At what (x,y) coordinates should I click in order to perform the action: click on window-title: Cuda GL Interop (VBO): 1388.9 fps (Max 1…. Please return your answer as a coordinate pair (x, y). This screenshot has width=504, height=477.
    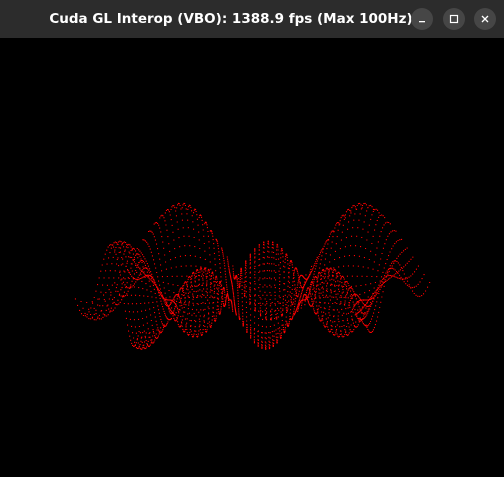
    Looking at the image, I should click on (231, 19).